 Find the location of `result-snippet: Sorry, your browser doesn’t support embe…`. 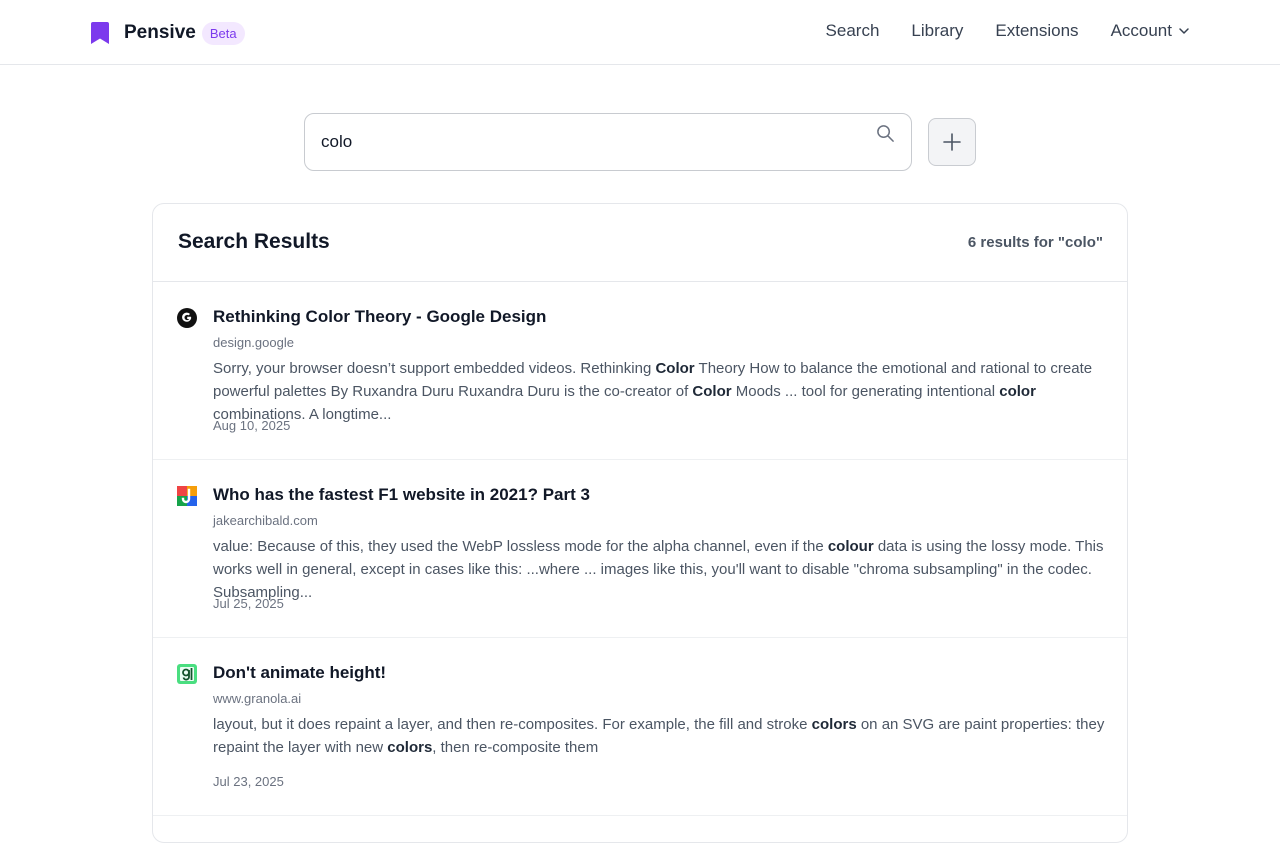

result-snippet: Sorry, your browser doesn’t support embe… is located at coordinates (653, 391).